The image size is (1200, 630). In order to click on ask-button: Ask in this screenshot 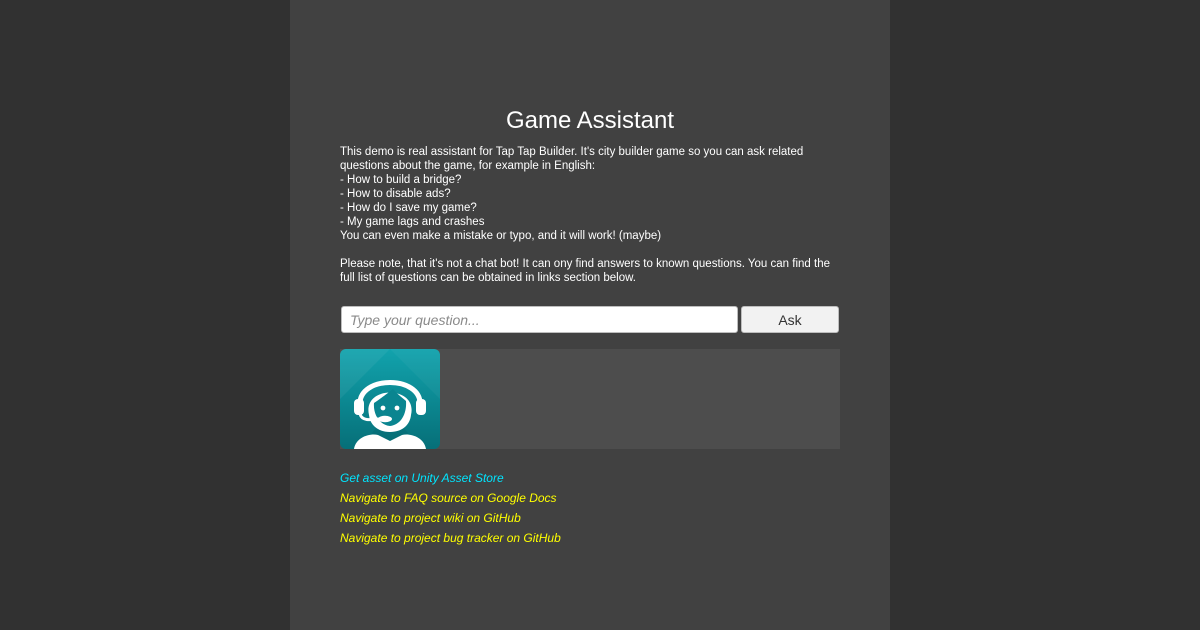, I will do `click(790, 319)`.